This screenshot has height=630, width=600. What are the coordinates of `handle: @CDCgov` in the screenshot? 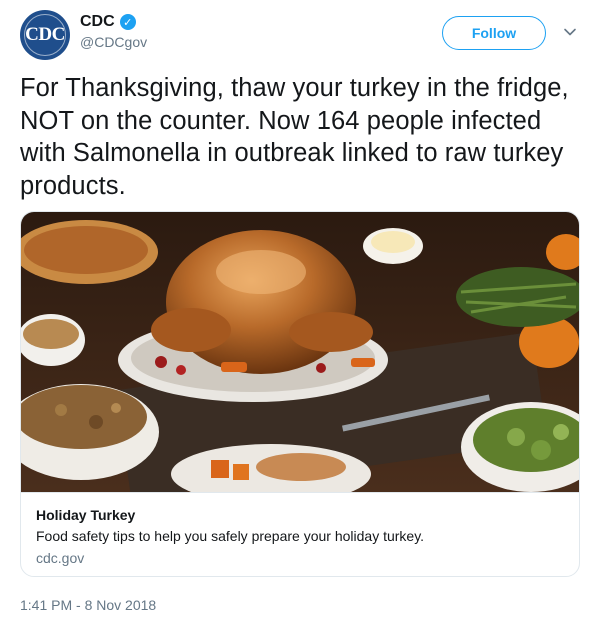 It's located at (113, 42).